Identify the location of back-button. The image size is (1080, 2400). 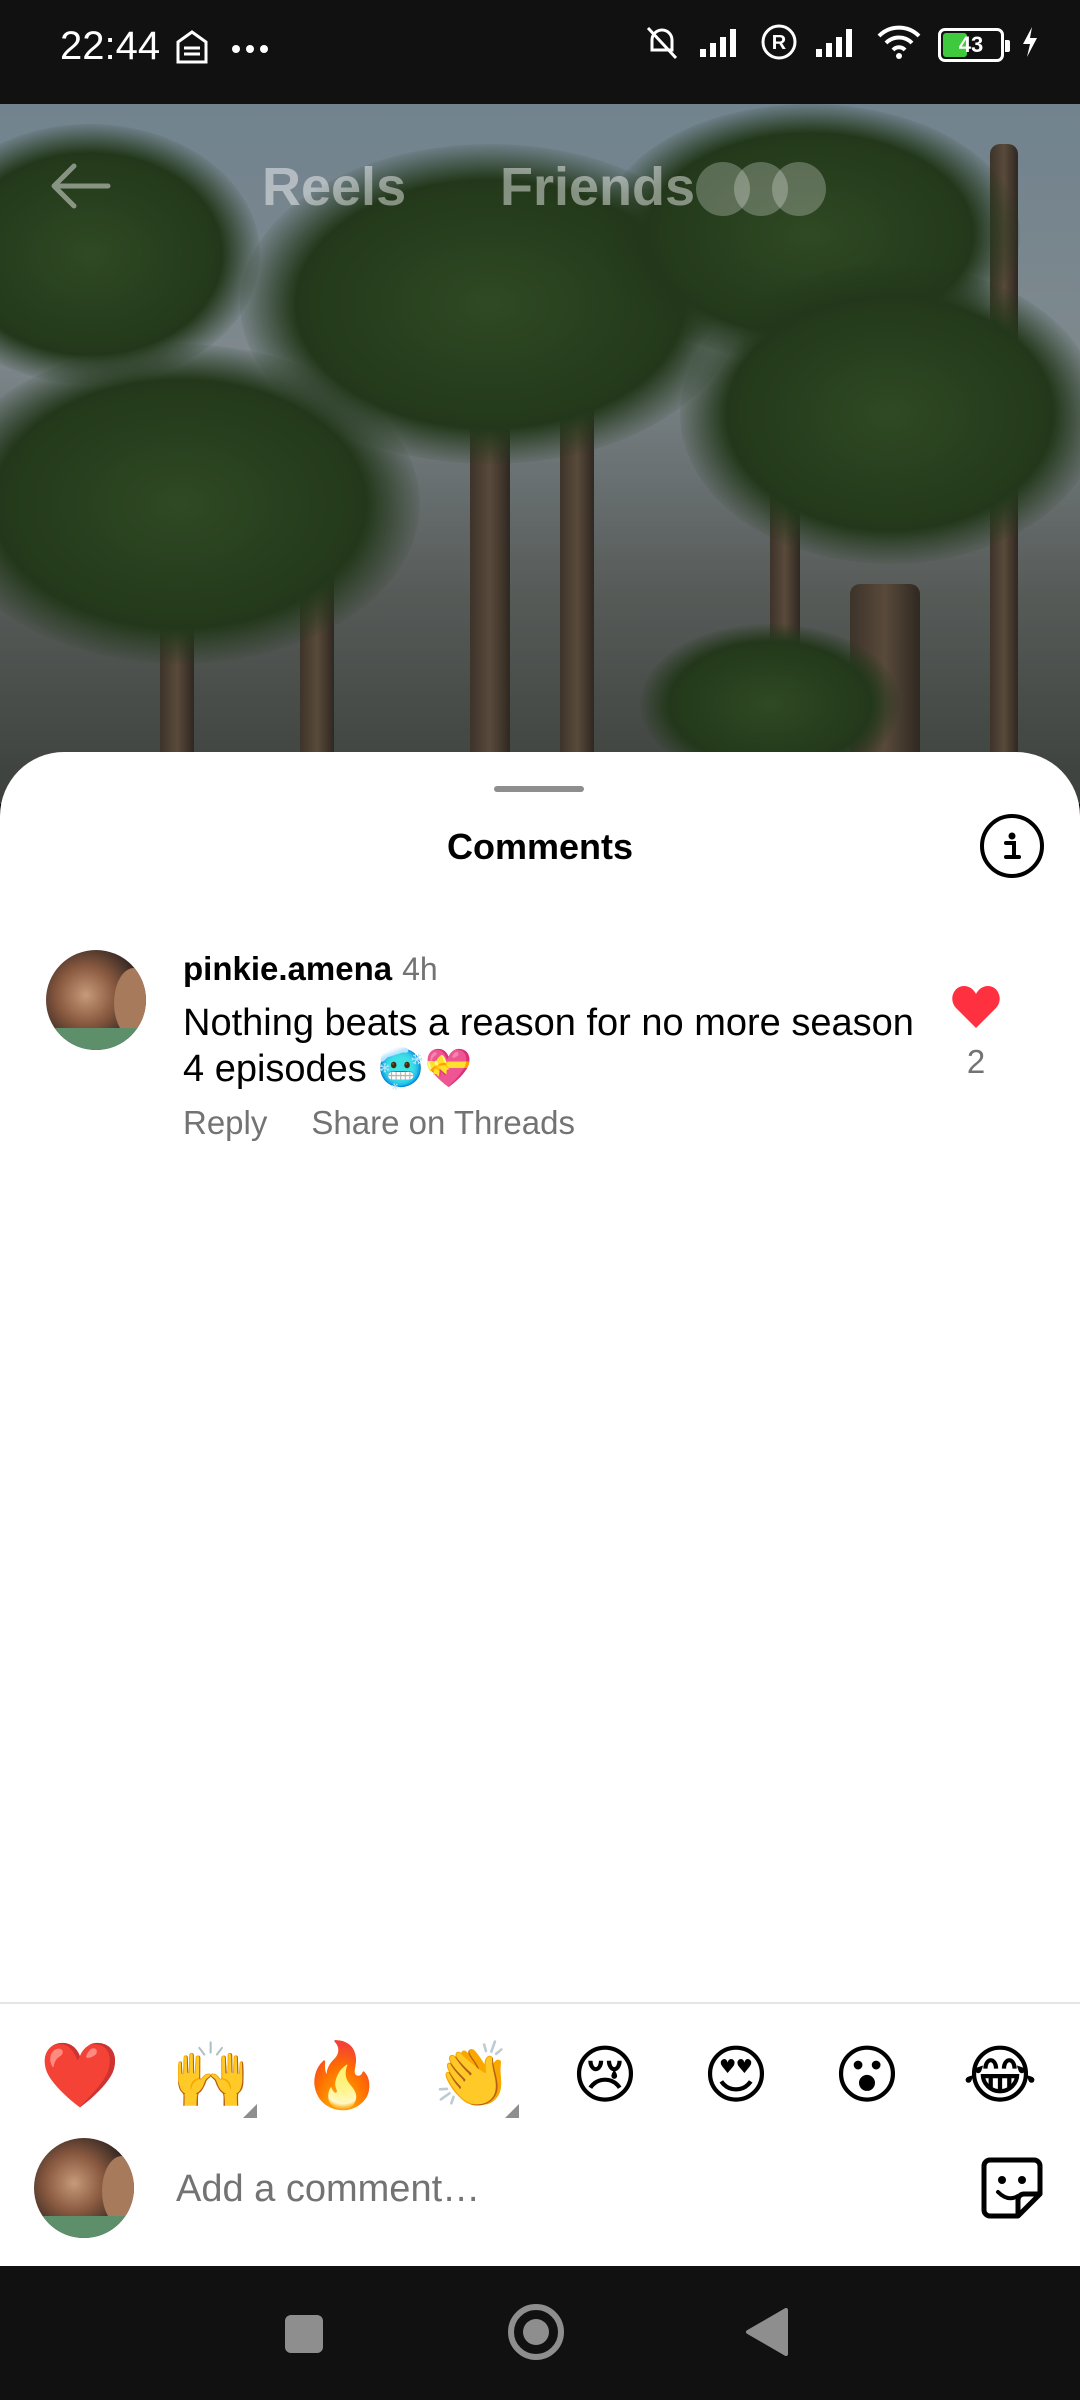
(767, 2334).